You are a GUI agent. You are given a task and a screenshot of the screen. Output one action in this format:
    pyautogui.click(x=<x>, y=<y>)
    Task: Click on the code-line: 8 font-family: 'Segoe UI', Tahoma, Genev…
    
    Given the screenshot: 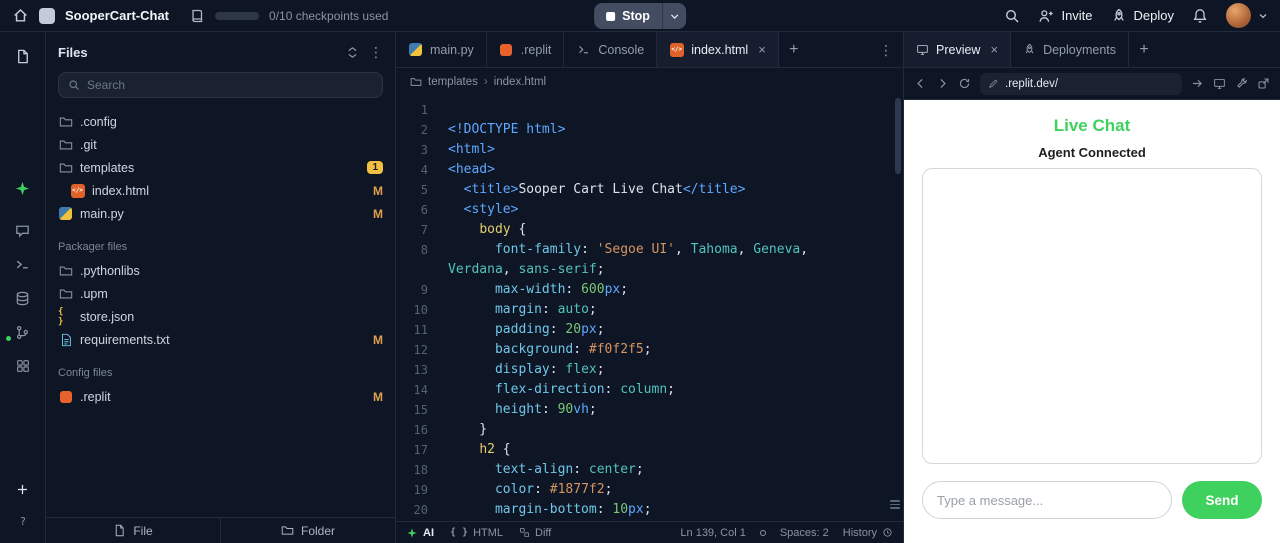 What is the action you would take?
    pyautogui.click(x=649, y=250)
    